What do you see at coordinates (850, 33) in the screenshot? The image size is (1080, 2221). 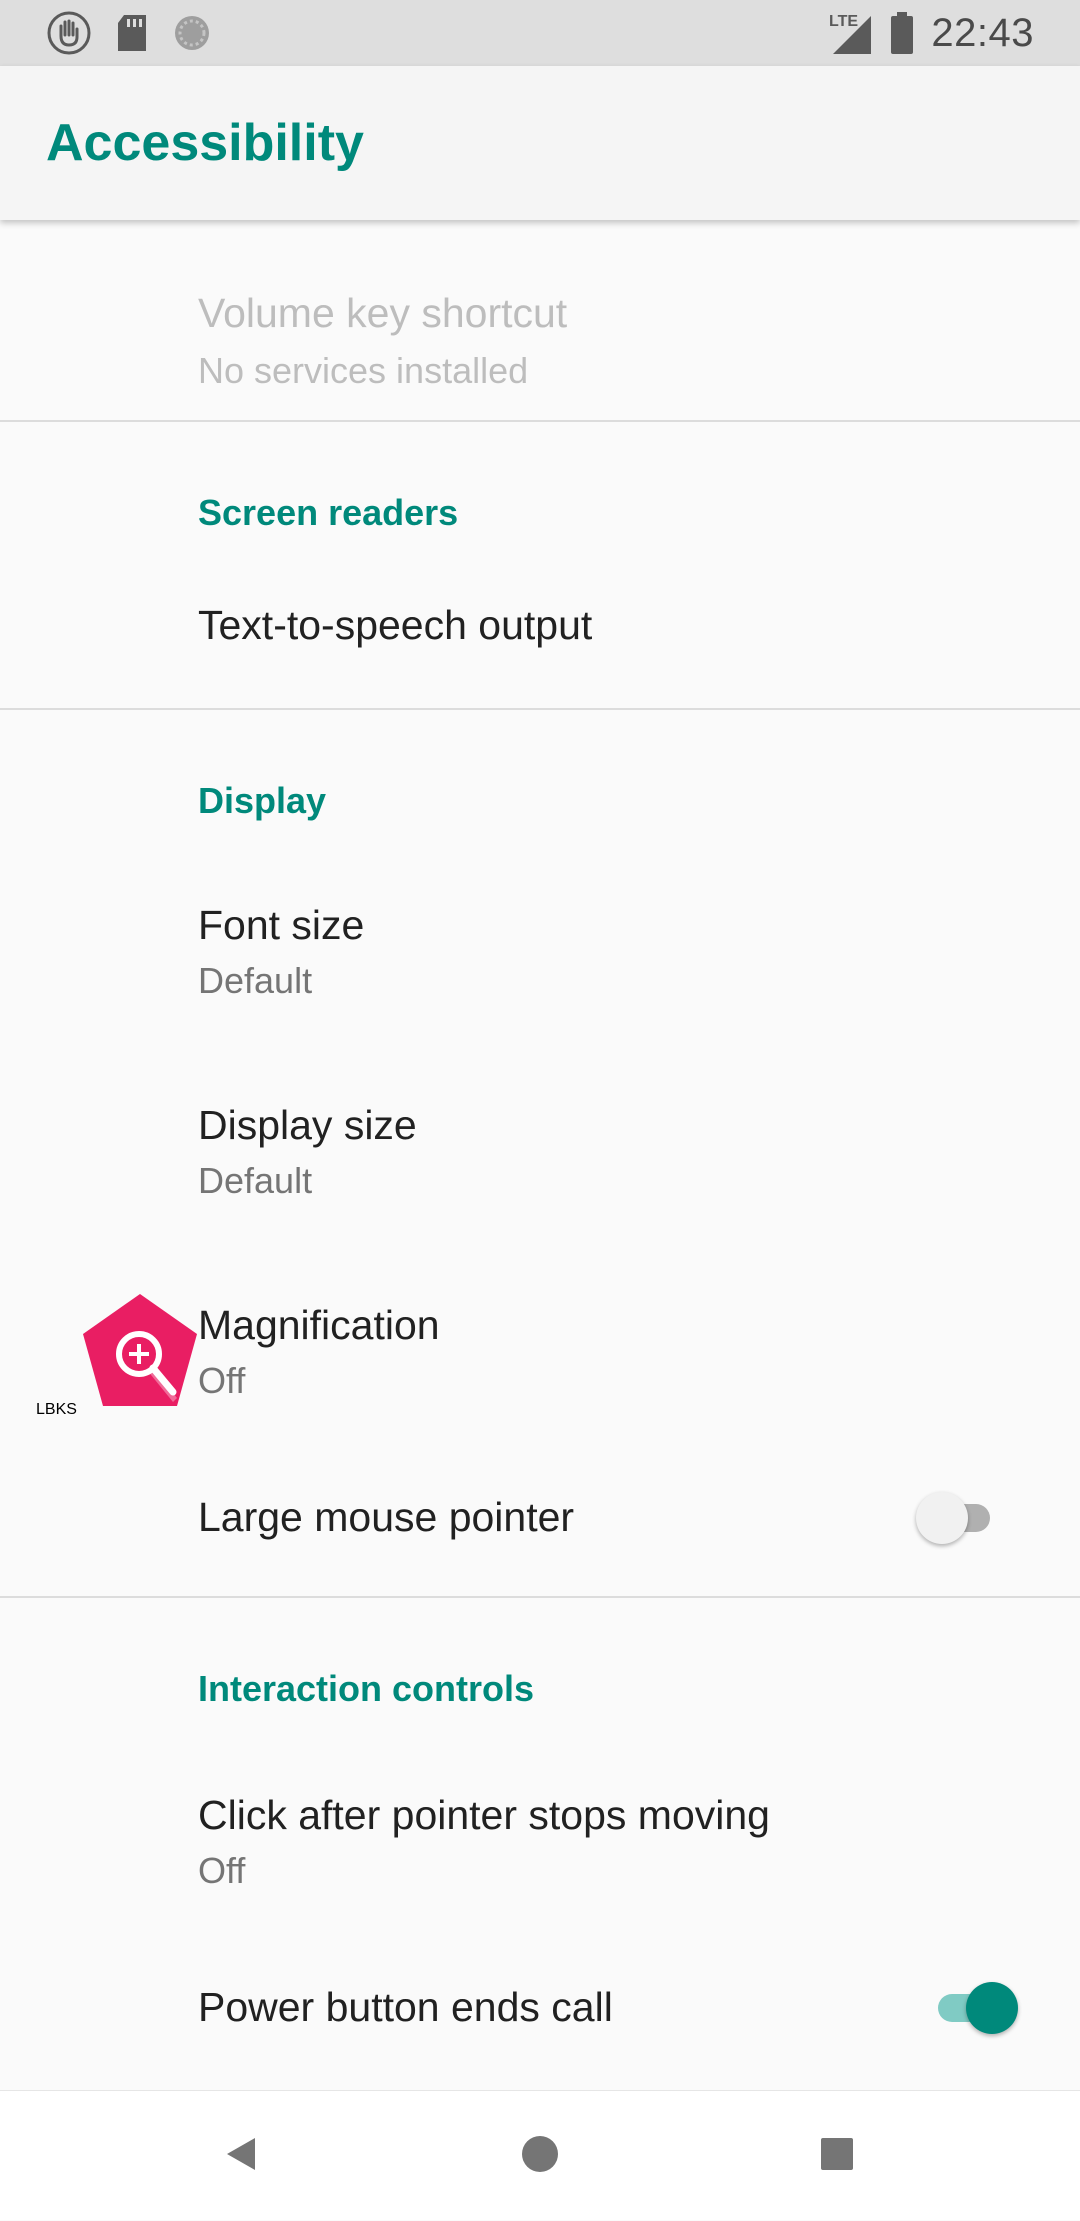 I see `signal-icon: LTE` at bounding box center [850, 33].